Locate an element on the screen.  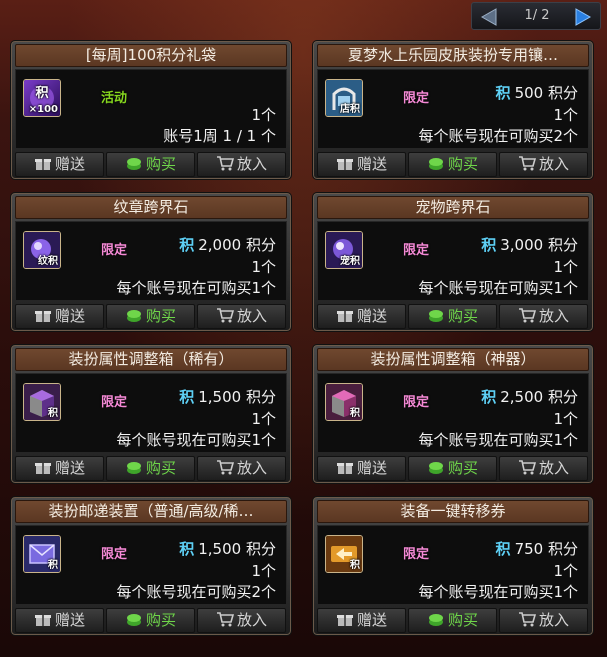
rare-box-icon: 积 is located at coordinates (42, 402).